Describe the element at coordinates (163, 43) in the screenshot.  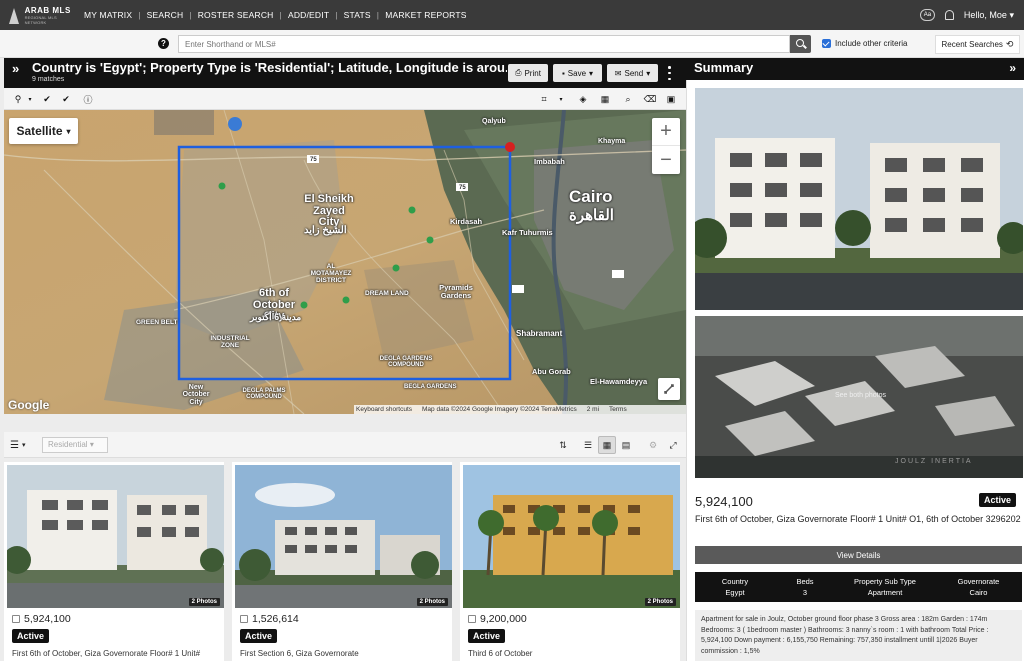
I see `help-icon: ?` at that location.